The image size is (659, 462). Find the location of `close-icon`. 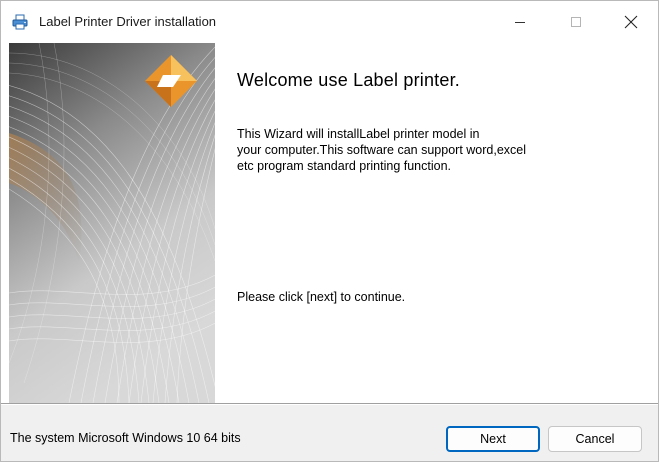

close-icon is located at coordinates (631, 22).